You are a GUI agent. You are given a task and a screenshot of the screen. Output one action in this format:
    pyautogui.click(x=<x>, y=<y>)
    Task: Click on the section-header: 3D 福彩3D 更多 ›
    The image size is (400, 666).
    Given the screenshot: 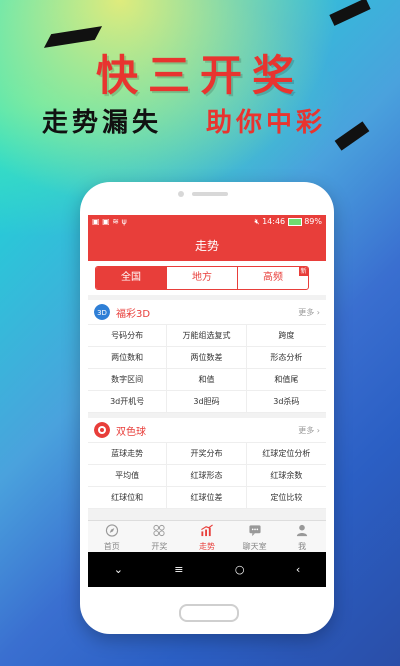 What is the action you would take?
    pyautogui.click(x=207, y=312)
    